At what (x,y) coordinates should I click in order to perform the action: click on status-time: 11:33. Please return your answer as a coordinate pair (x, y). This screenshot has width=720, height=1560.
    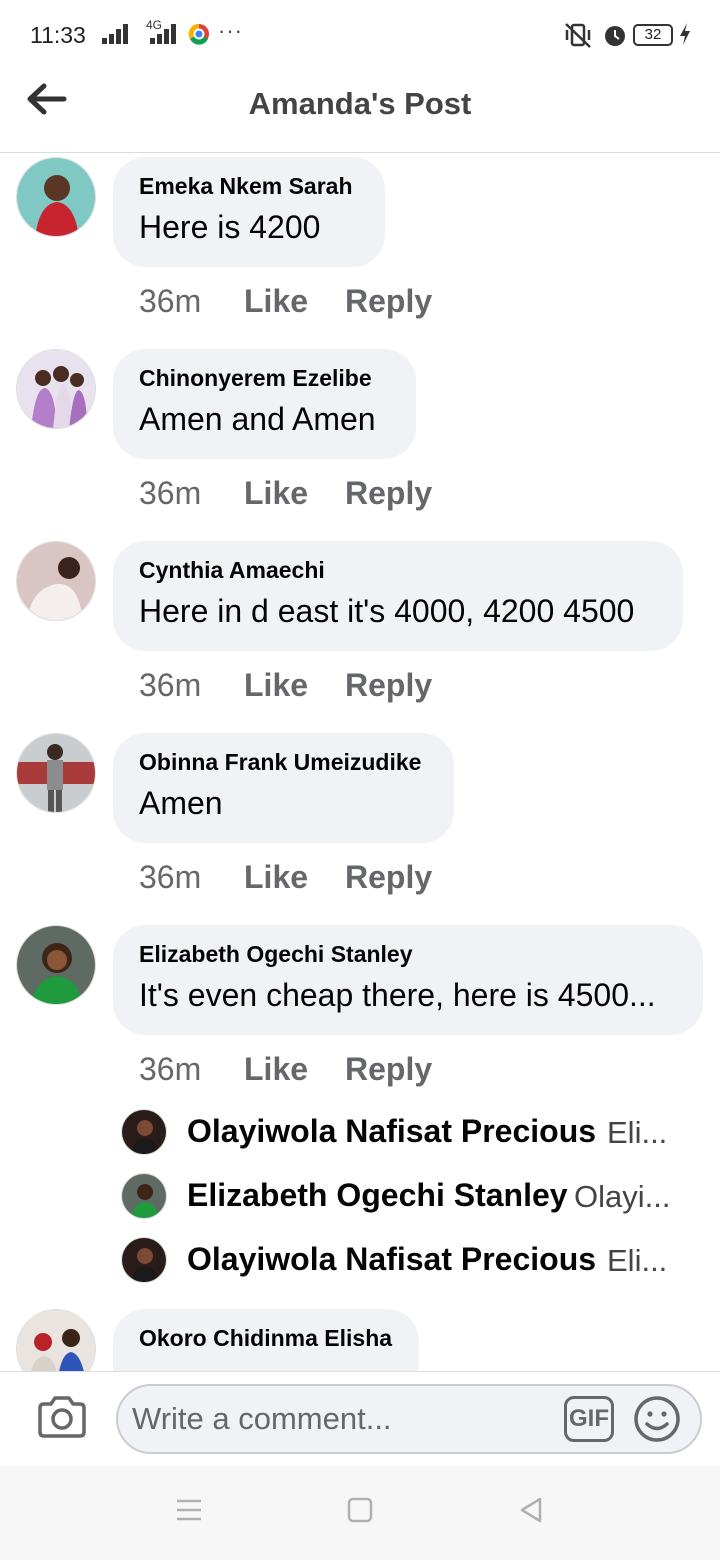
    Looking at the image, I should click on (58, 35).